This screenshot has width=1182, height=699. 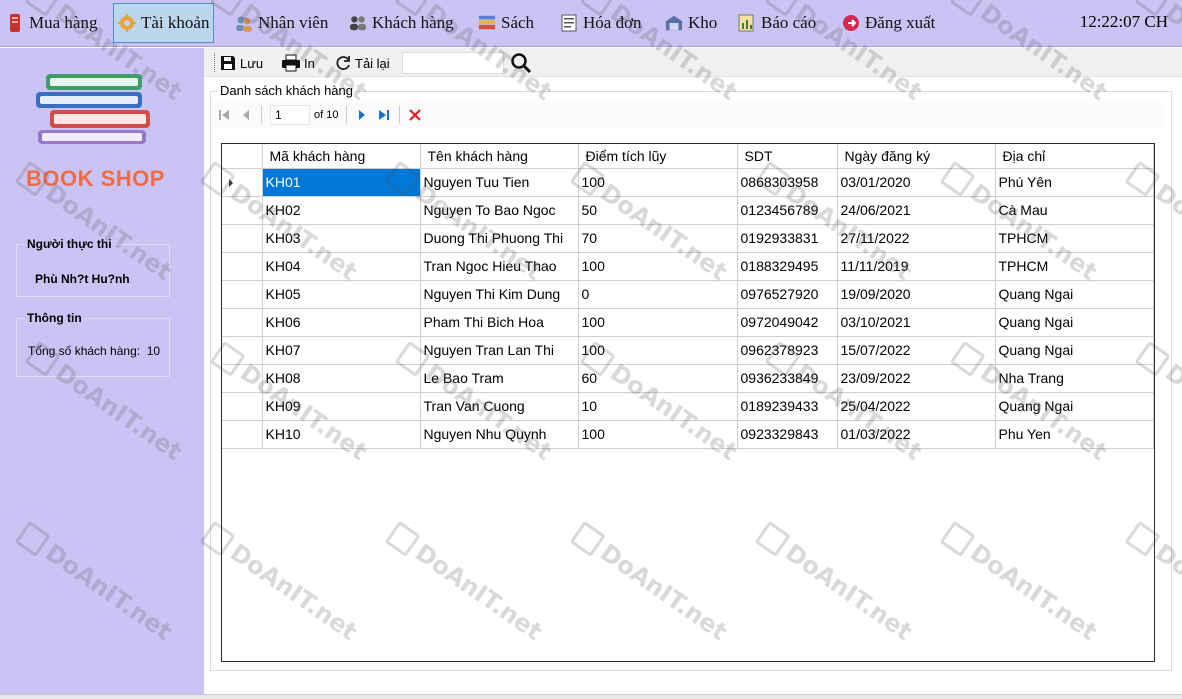 What do you see at coordinates (499, 378) in the screenshot?
I see `table-cell: Le Bao Tram` at bounding box center [499, 378].